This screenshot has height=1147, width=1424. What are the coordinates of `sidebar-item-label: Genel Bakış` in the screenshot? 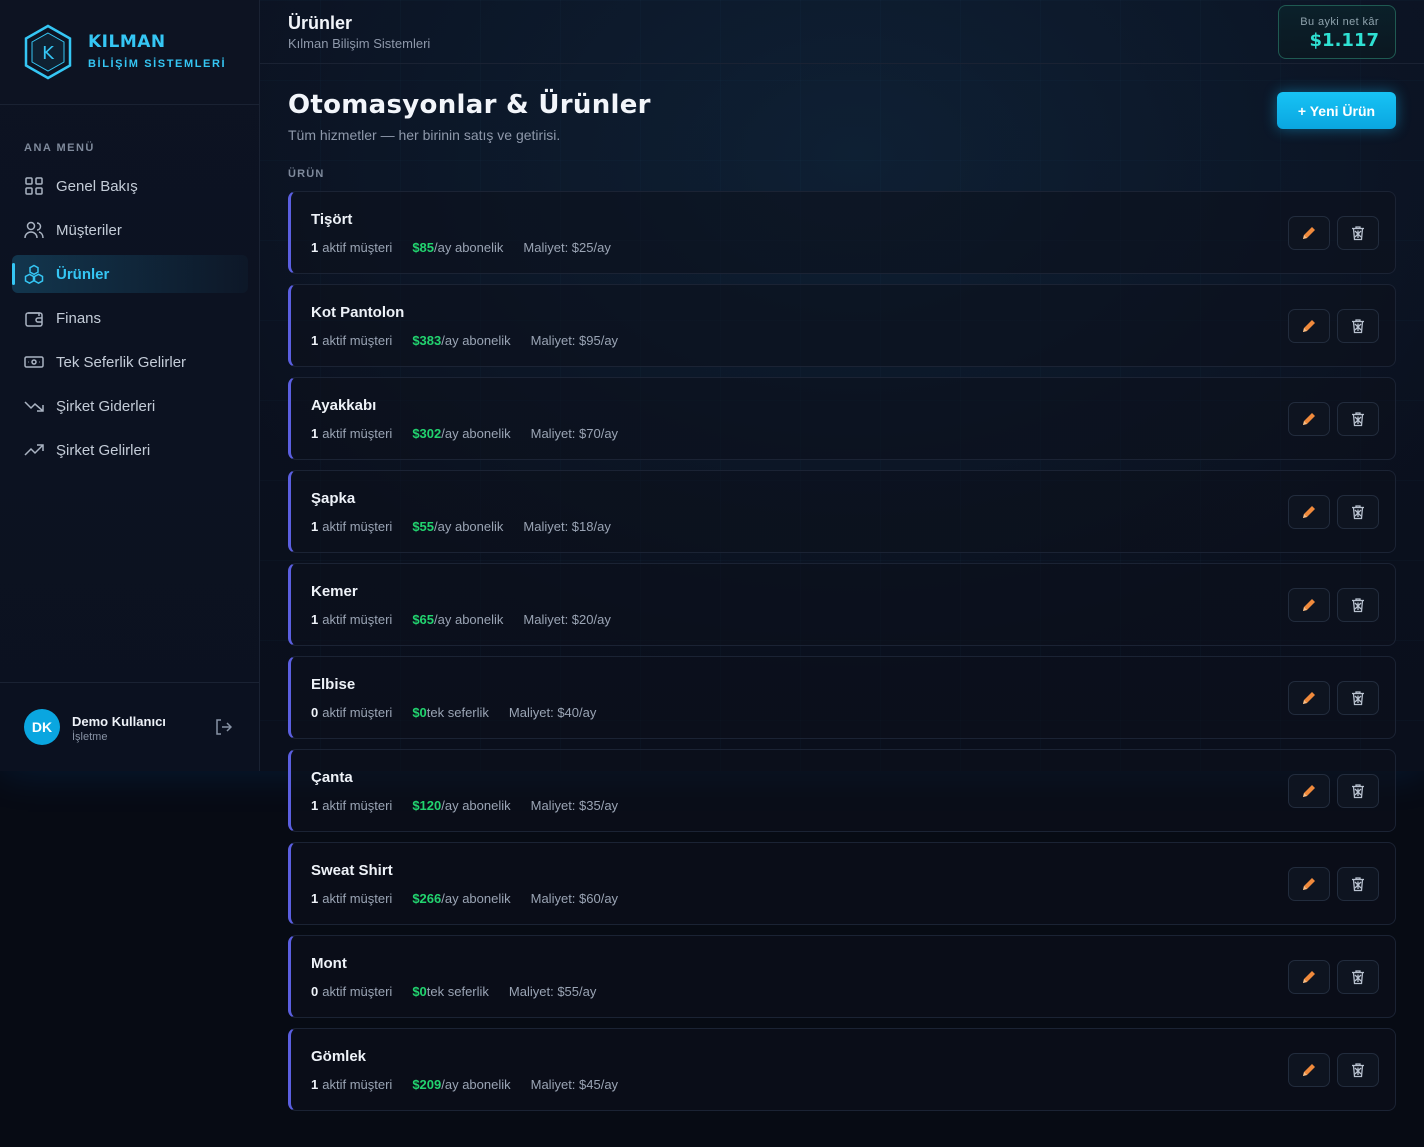 It's located at (97, 186).